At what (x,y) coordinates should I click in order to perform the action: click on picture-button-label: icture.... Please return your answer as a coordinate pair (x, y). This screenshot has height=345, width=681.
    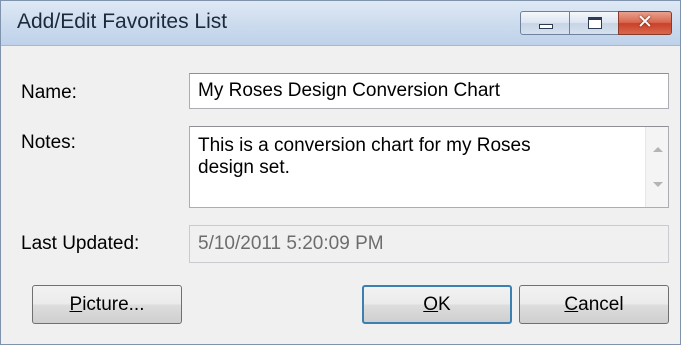
    Looking at the image, I should click on (113, 304).